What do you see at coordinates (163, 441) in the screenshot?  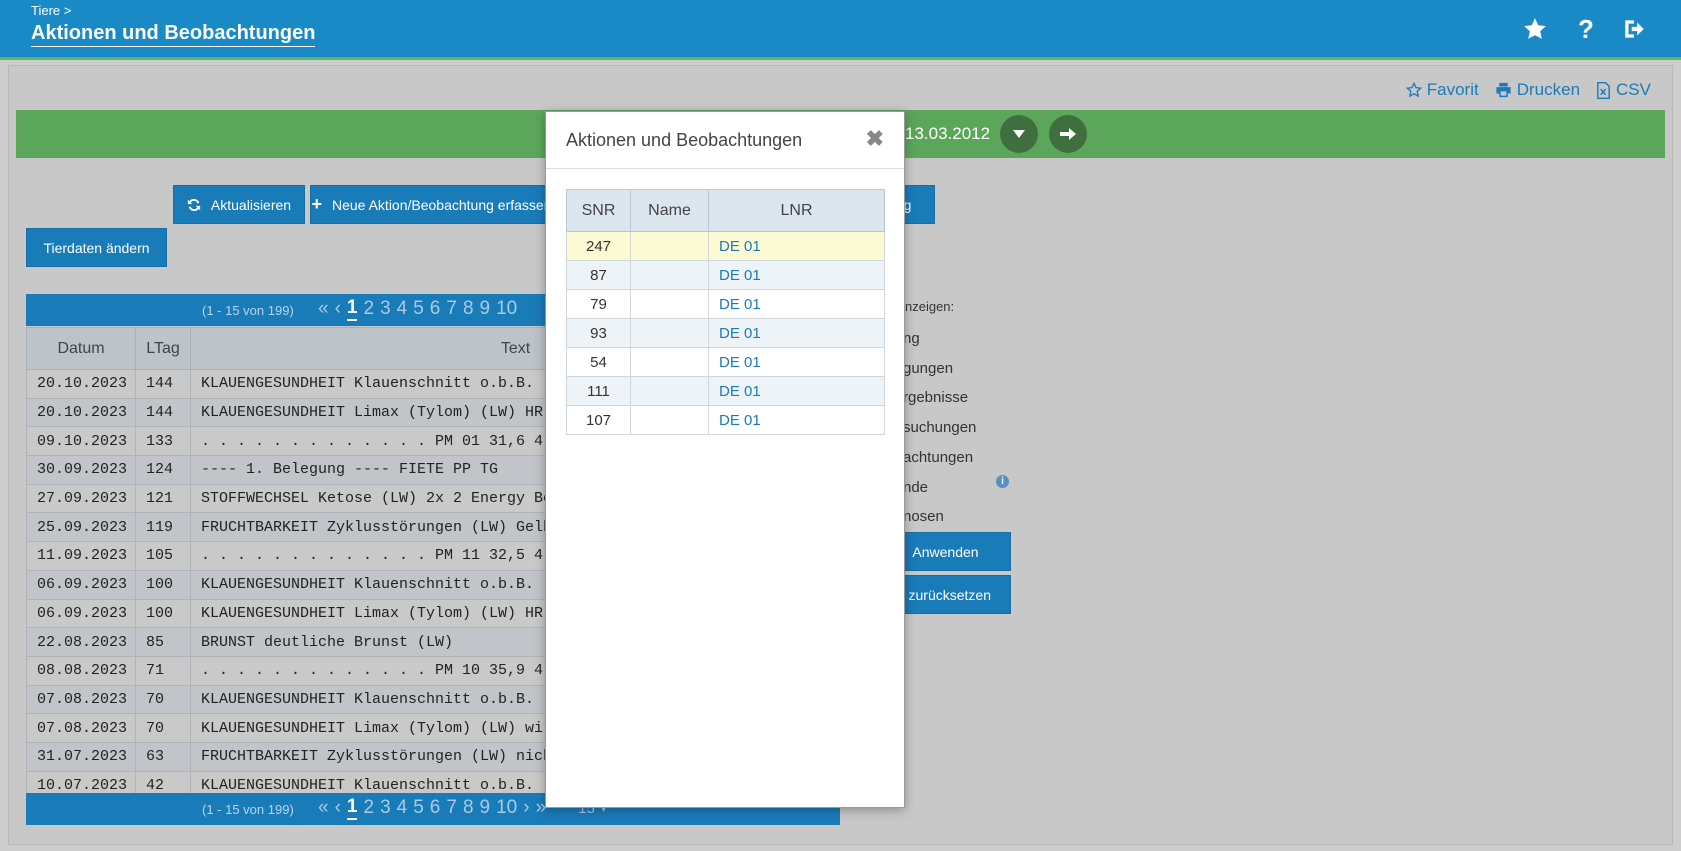 I see `cell-ltag: 133` at bounding box center [163, 441].